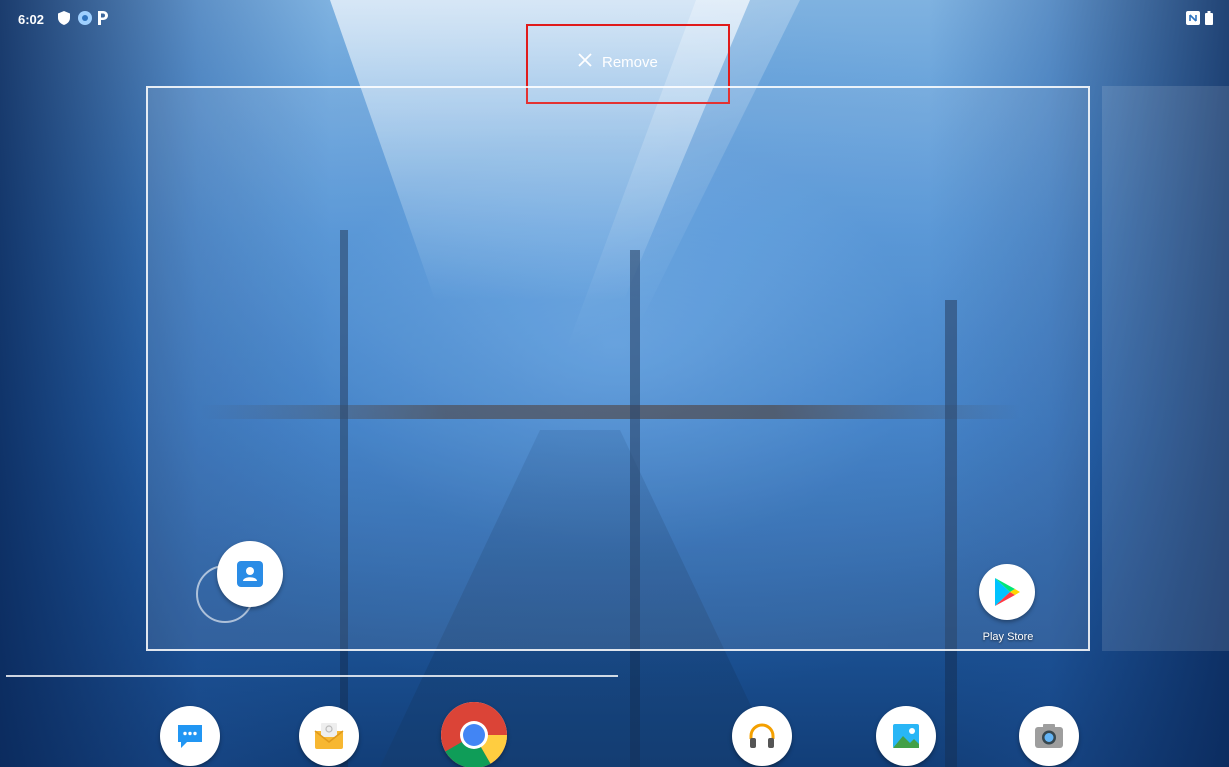 This screenshot has height=767, width=1229. Describe the element at coordinates (102, 20) in the screenshot. I see `parking-icon` at that location.